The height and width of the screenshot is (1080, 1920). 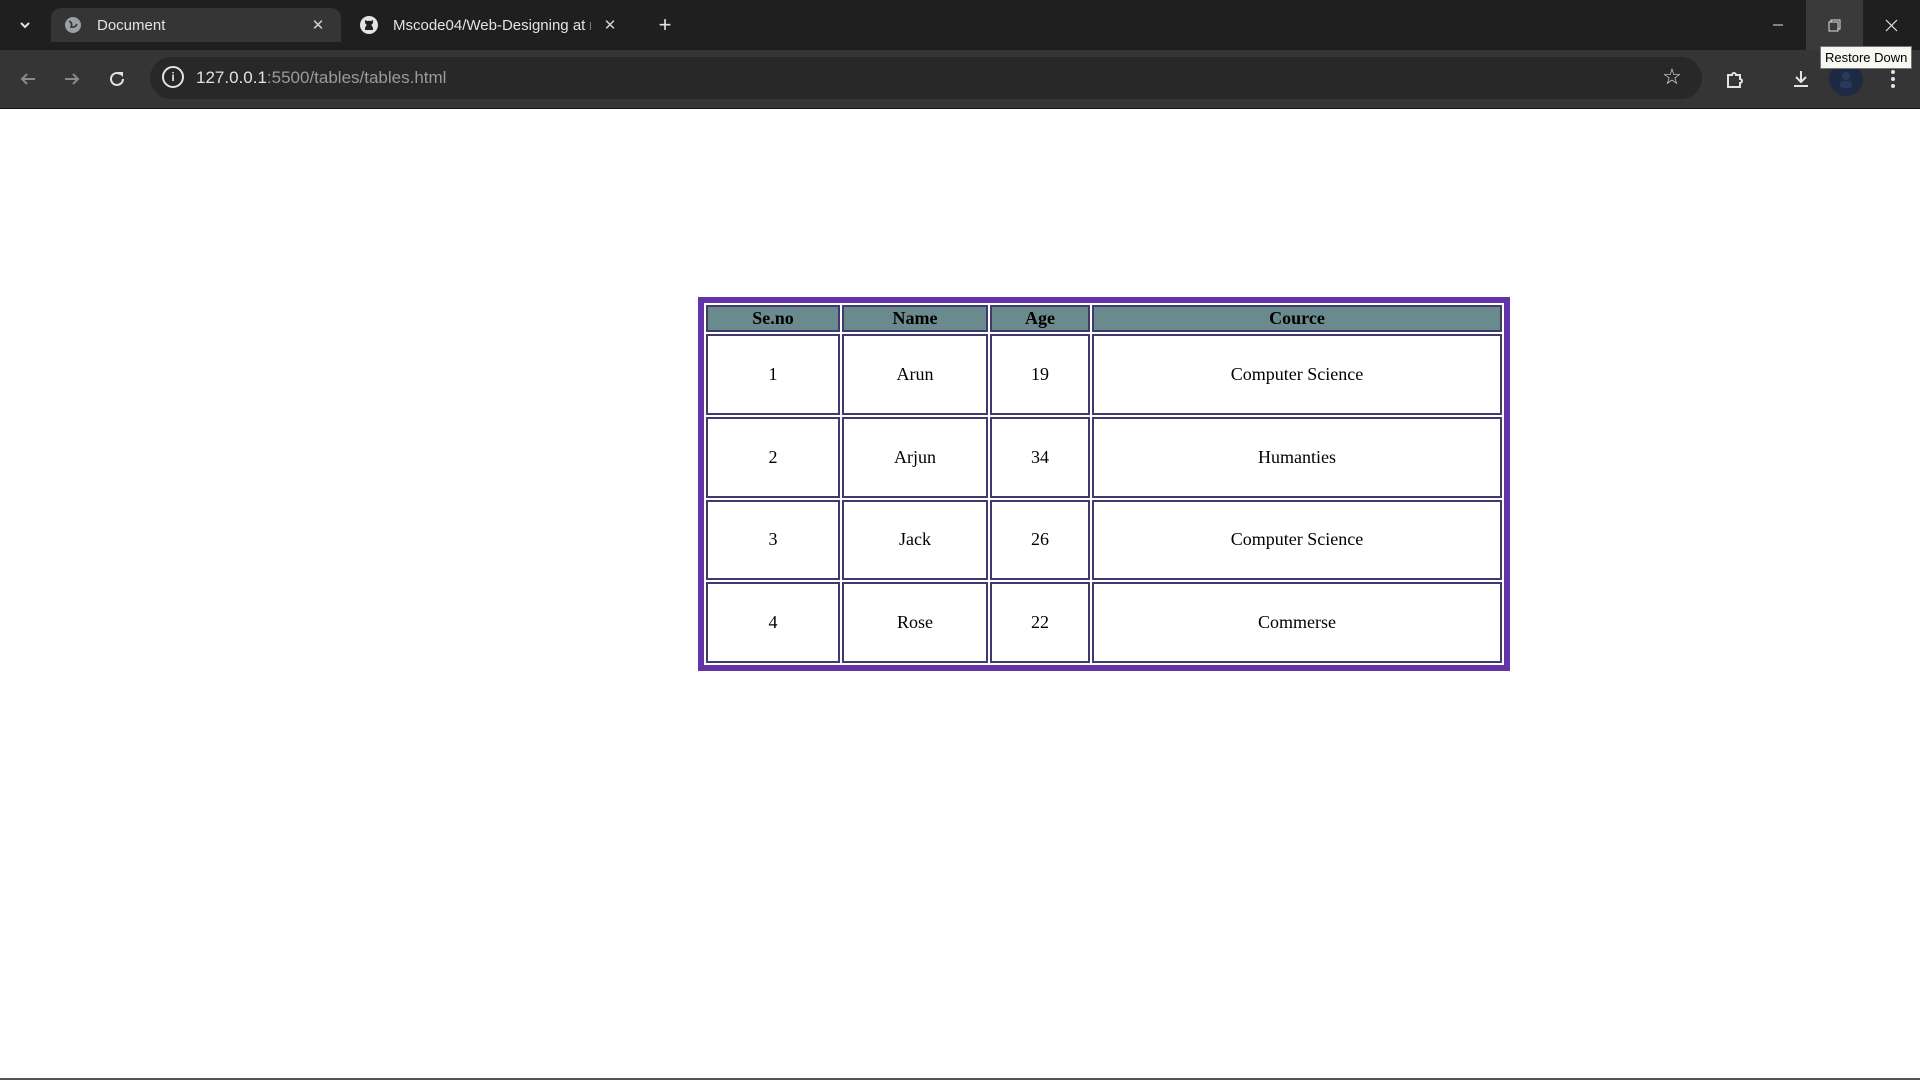 What do you see at coordinates (773, 374) in the screenshot?
I see `cell-serial: 1` at bounding box center [773, 374].